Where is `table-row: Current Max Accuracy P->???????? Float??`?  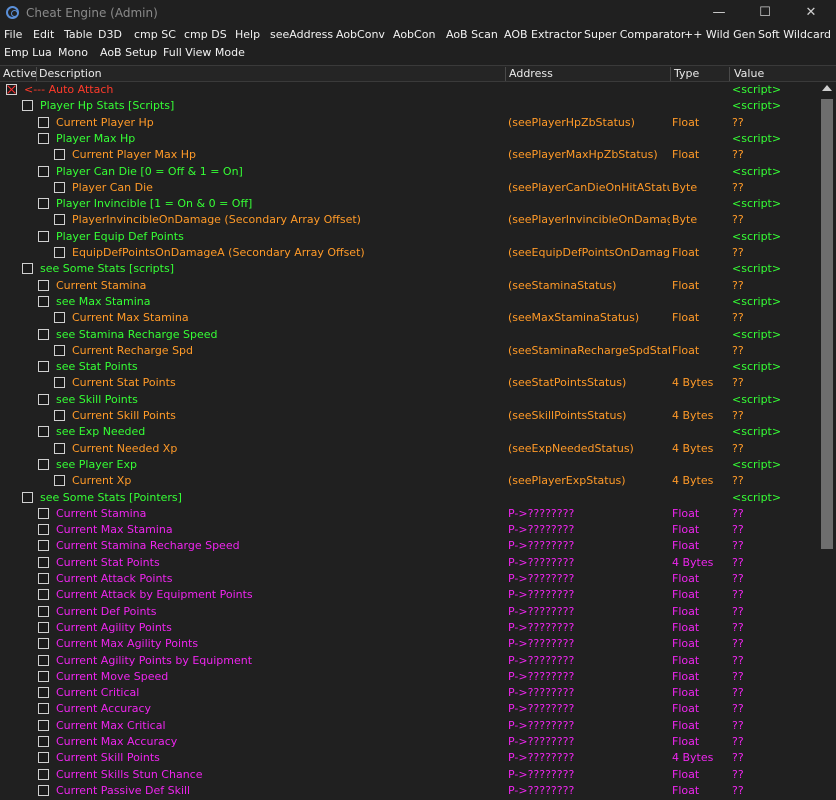 table-row: Current Max Accuracy P->???????? Float?? is located at coordinates (409, 742).